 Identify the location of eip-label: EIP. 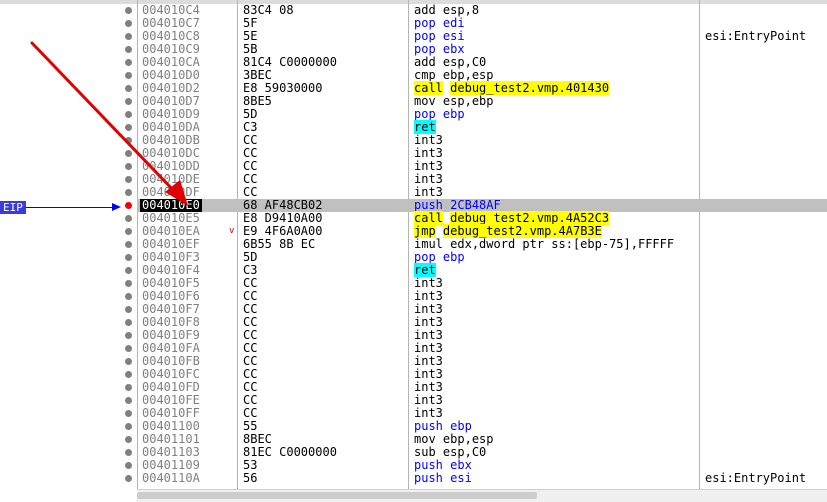
(13, 207).